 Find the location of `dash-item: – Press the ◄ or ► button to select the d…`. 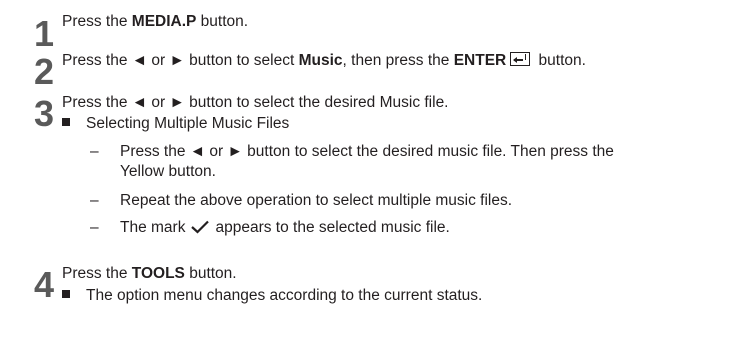

dash-item: – Press the ◄ or ► button to select the d… is located at coordinates (352, 152).